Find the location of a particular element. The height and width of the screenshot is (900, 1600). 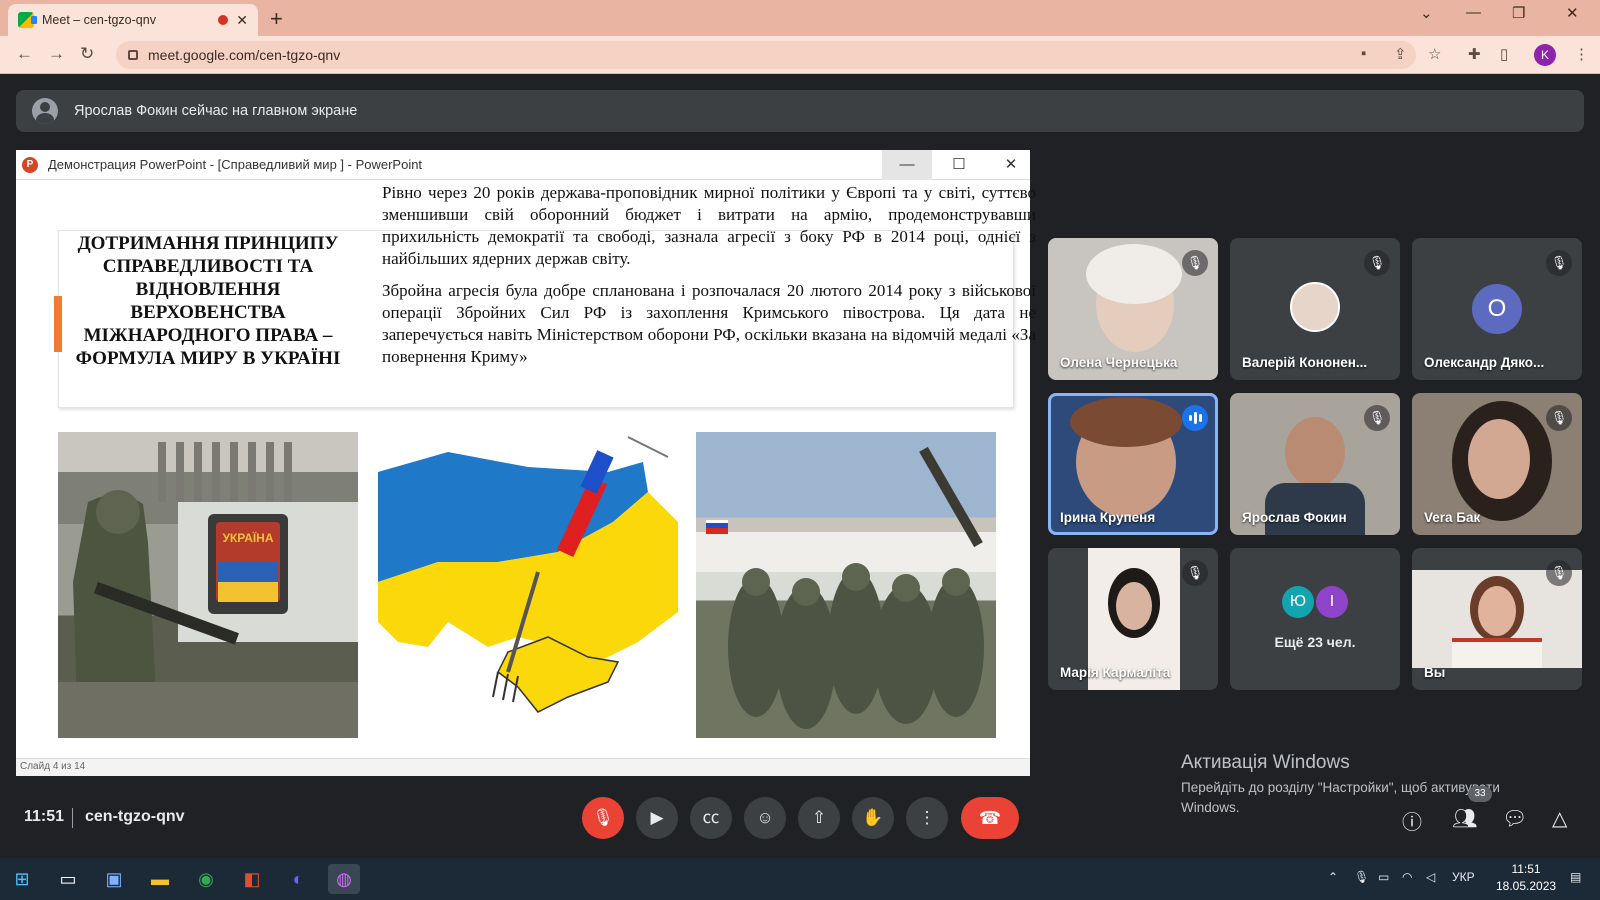

participant-letter-avatar: О is located at coordinates (1497, 309).